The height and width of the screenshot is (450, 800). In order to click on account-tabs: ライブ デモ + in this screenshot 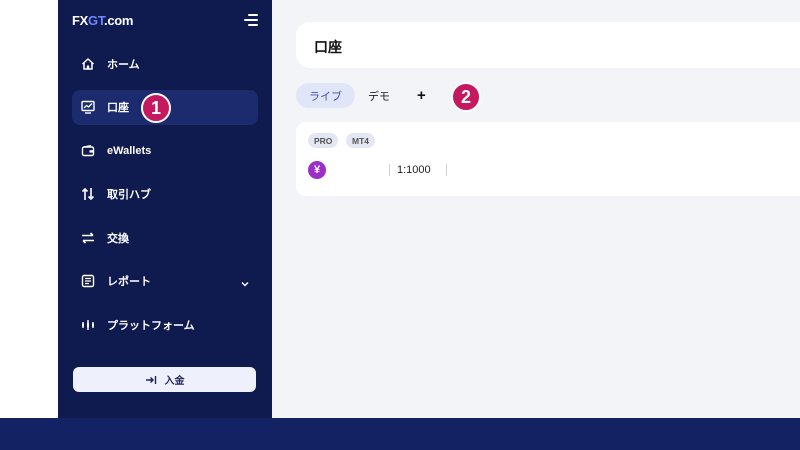, I will do `click(361, 95)`.